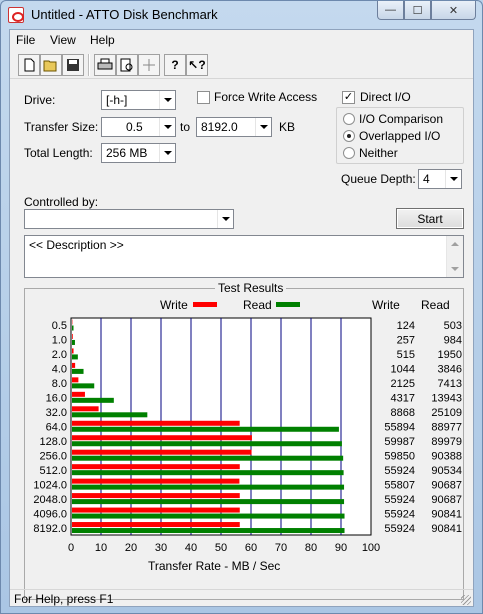  I want to click on write-value-label: 59850, so click(399, 456).